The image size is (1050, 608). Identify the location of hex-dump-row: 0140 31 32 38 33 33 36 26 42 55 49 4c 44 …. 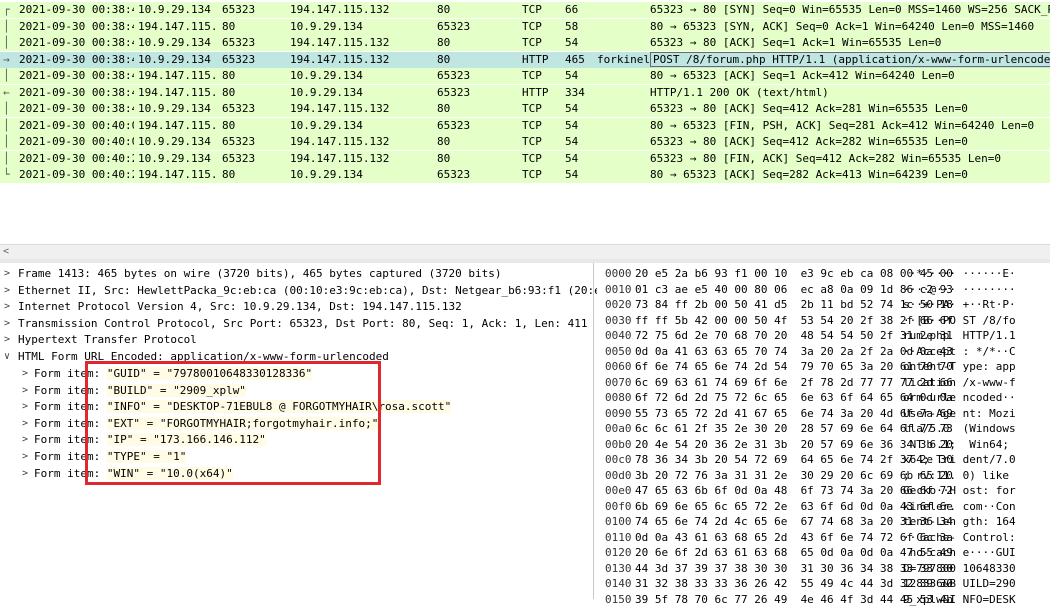
(823, 584).